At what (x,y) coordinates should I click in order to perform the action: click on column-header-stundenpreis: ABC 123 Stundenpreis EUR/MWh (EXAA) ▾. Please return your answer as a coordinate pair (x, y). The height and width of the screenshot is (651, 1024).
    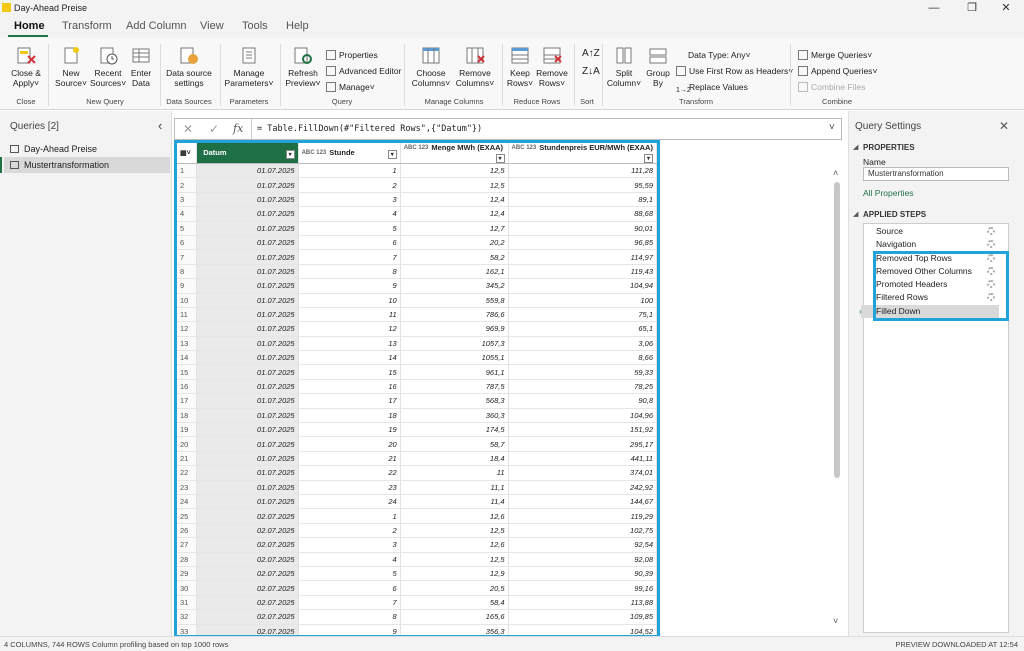
    Looking at the image, I should click on (582, 153).